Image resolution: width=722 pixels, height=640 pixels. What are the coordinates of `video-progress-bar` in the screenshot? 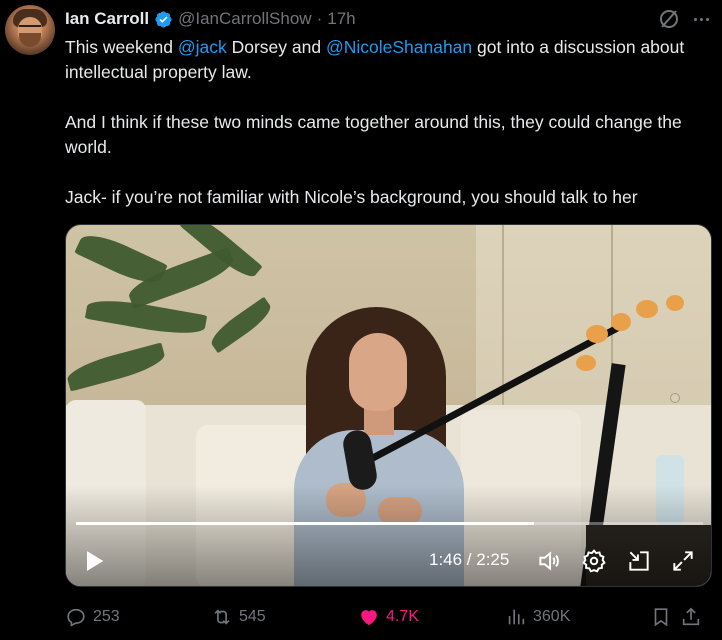 It's located at (389, 523).